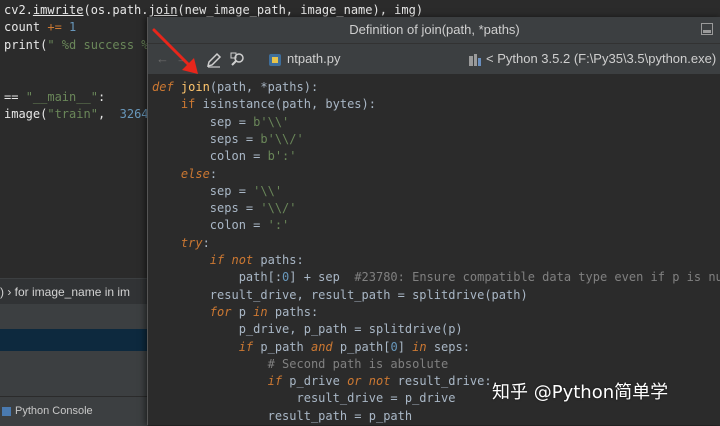  I want to click on code-line: # Second path is absolute, so click(300, 364).